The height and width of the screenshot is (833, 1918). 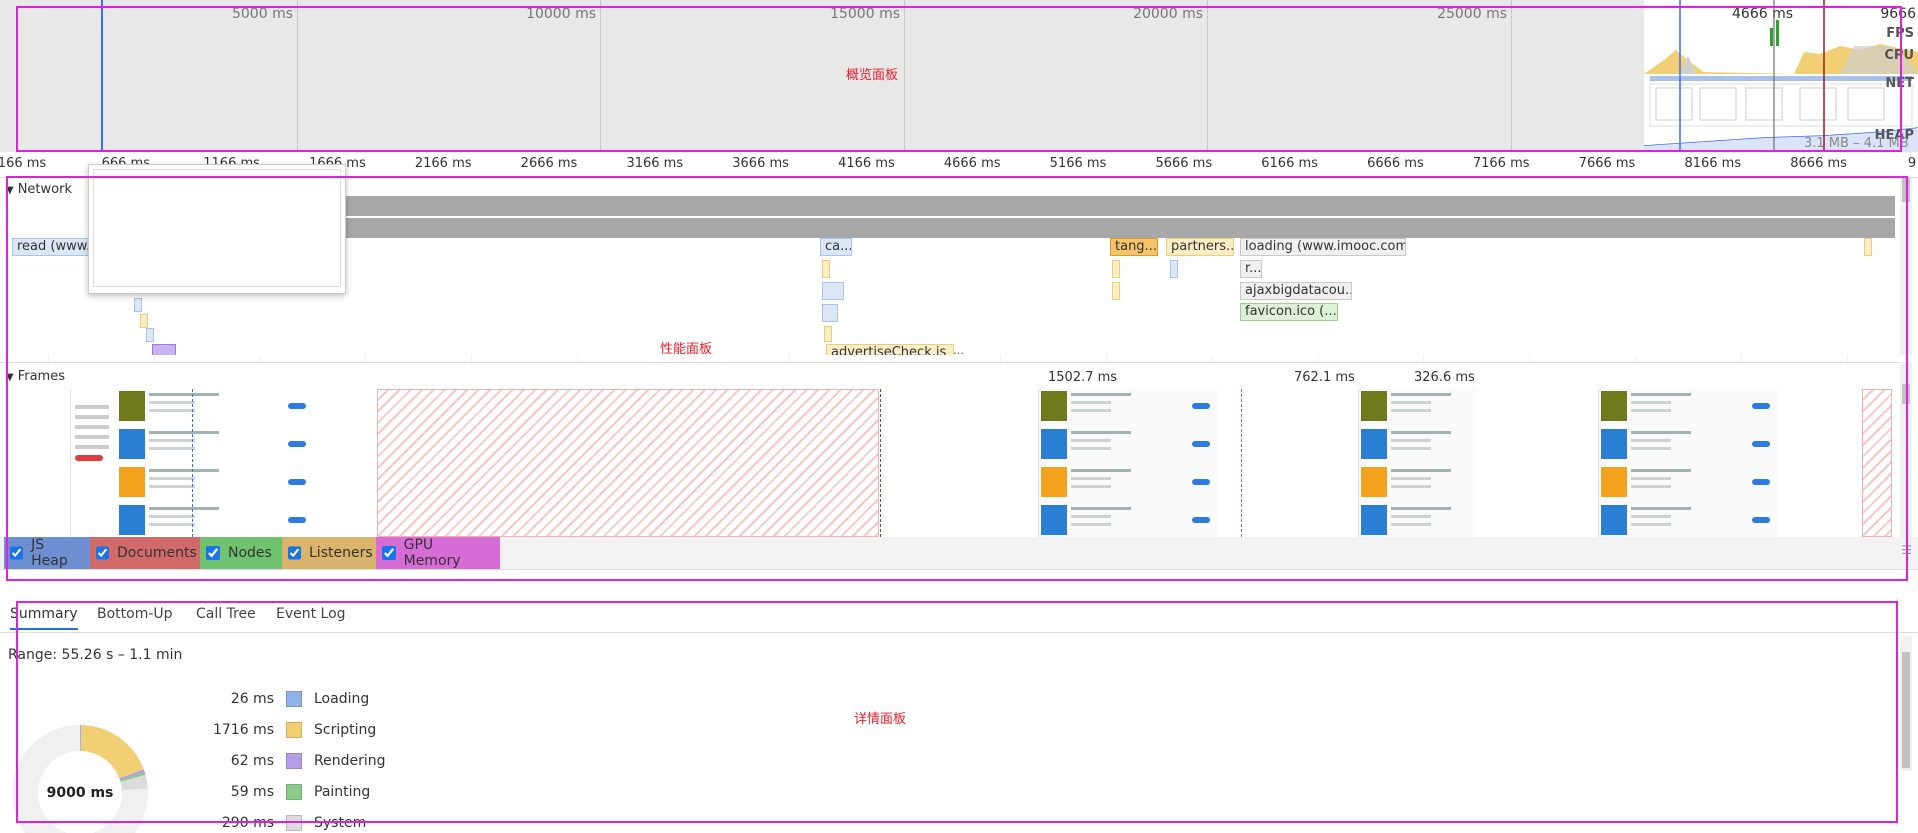 I want to click on ruler-tick-label: 5666 ms, so click(x=1184, y=163).